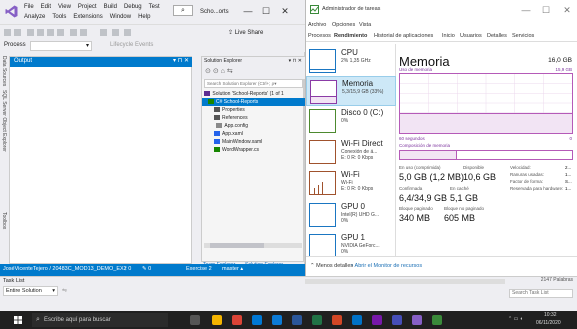  I want to click on toolbox-tab: Toolbox, so click(4, 220).